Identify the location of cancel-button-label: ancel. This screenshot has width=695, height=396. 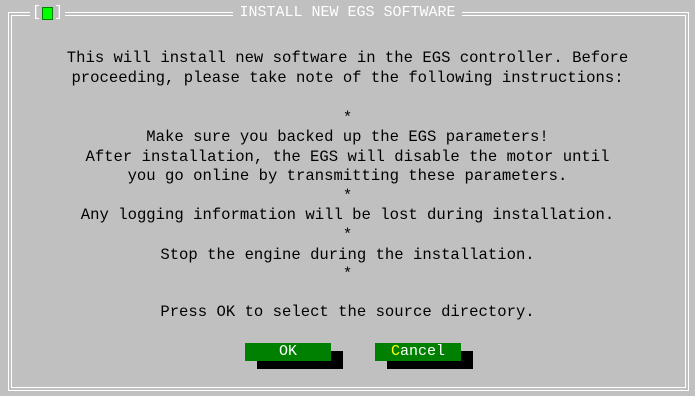
(423, 351).